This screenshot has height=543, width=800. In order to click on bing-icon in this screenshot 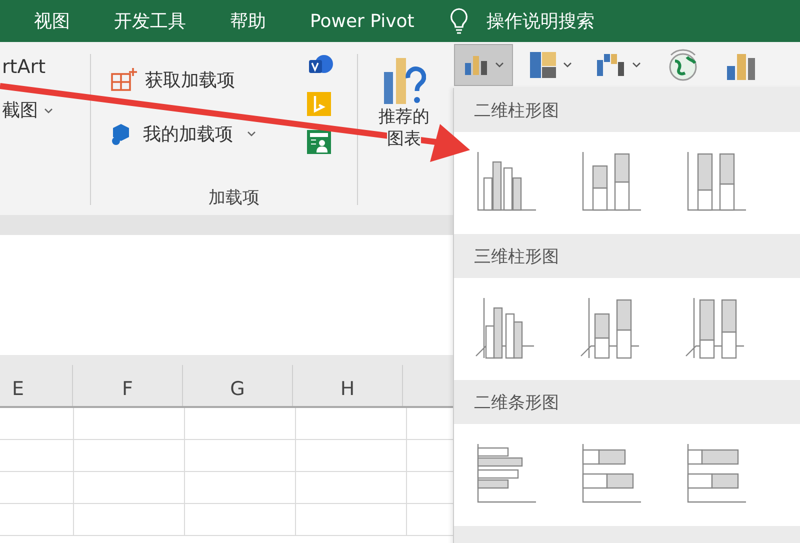, I will do `click(319, 104)`.